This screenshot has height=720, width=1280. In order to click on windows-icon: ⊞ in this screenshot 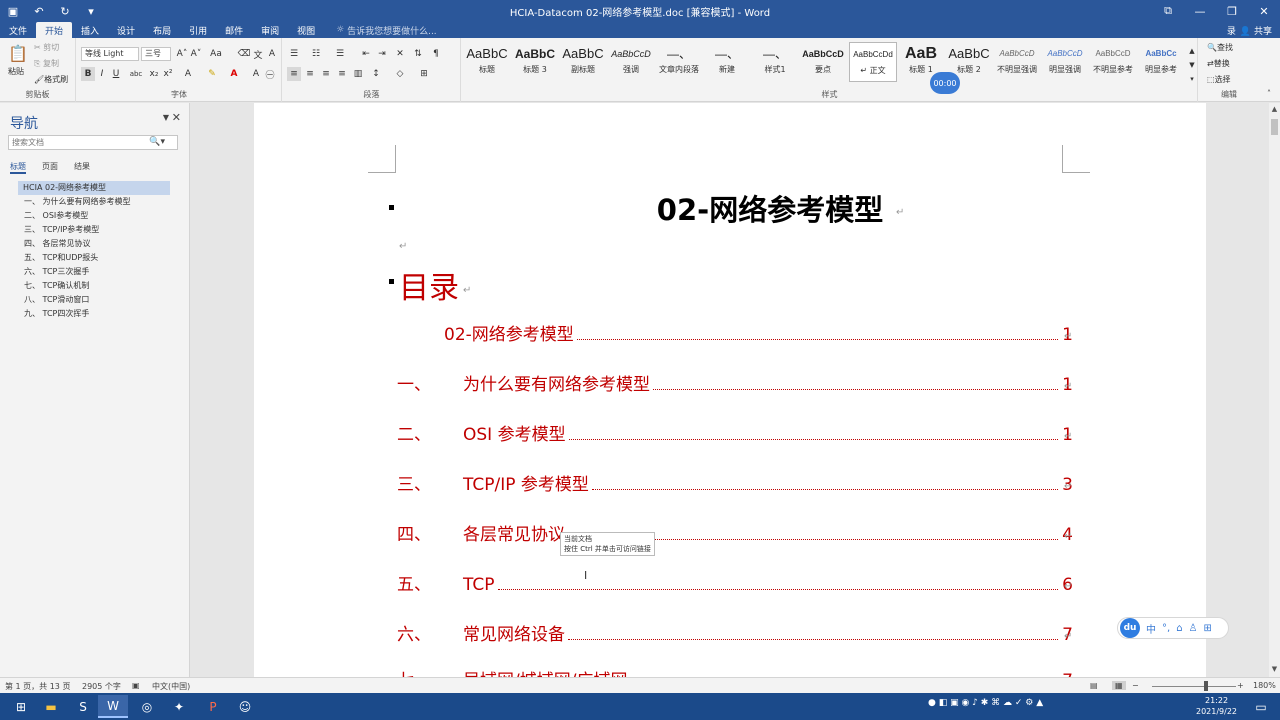, I will do `click(21, 706)`.